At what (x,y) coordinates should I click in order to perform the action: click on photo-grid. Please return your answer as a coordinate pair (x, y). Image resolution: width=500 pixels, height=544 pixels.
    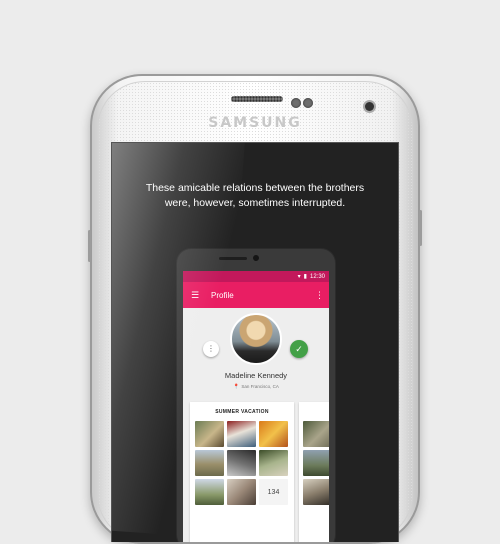
    Looking at the image, I should click on (316, 463).